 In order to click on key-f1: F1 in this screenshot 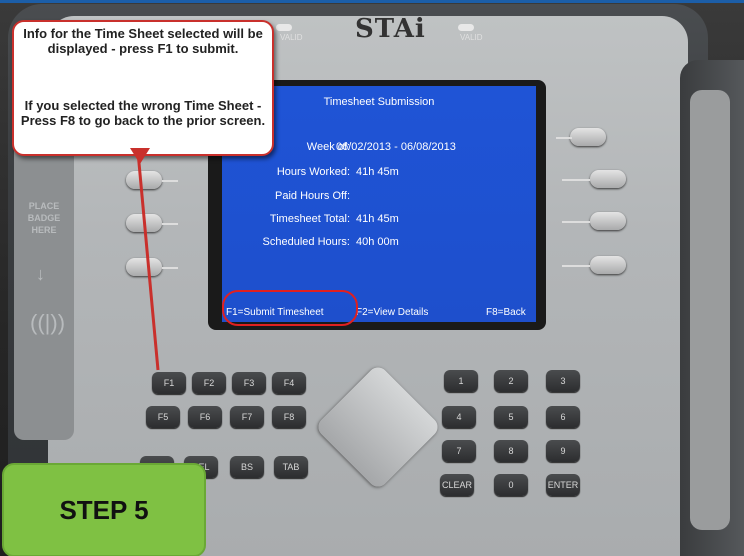, I will do `click(169, 383)`.